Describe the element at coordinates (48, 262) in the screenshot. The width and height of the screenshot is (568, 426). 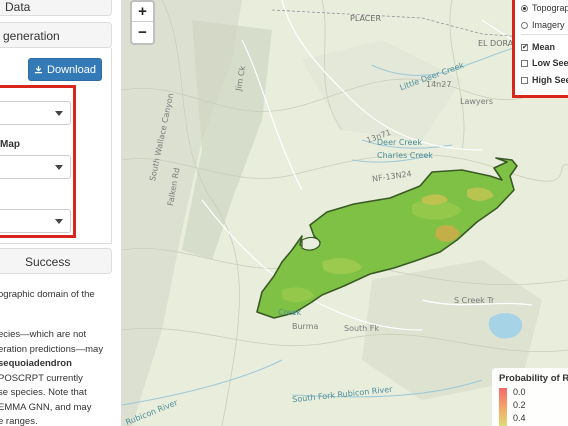
I see `success-panel-title: Success` at that location.